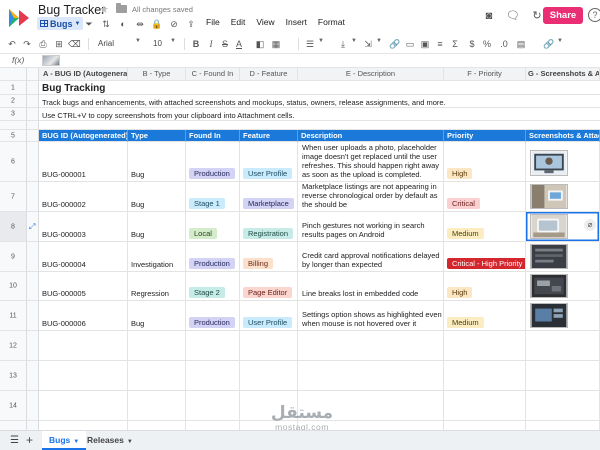  What do you see at coordinates (213, 197) in the screenshot?
I see `found-in-cell: Stage 1` at bounding box center [213, 197].